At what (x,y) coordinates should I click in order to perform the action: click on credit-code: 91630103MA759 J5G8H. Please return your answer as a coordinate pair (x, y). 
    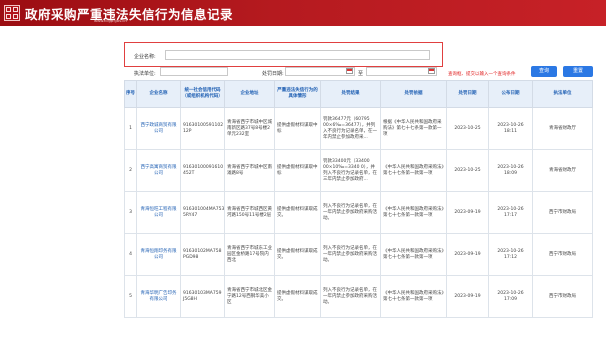
    Looking at the image, I should click on (202, 296).